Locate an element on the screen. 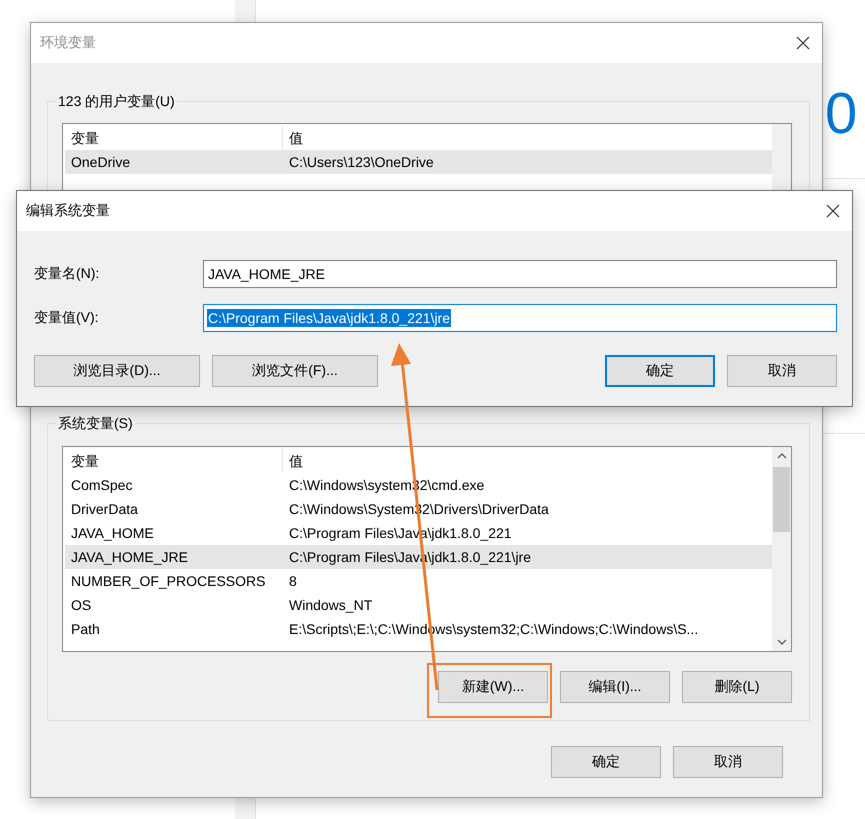  field-label: 变量值(V): is located at coordinates (67, 318).